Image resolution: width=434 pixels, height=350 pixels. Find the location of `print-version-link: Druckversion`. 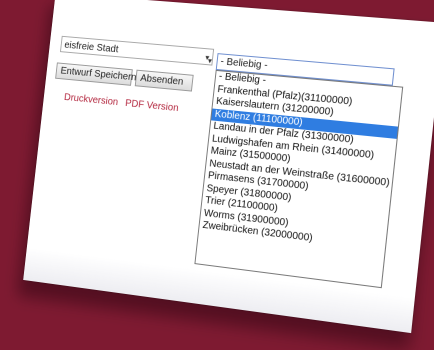

print-version-link: Druckversion is located at coordinates (90, 100).